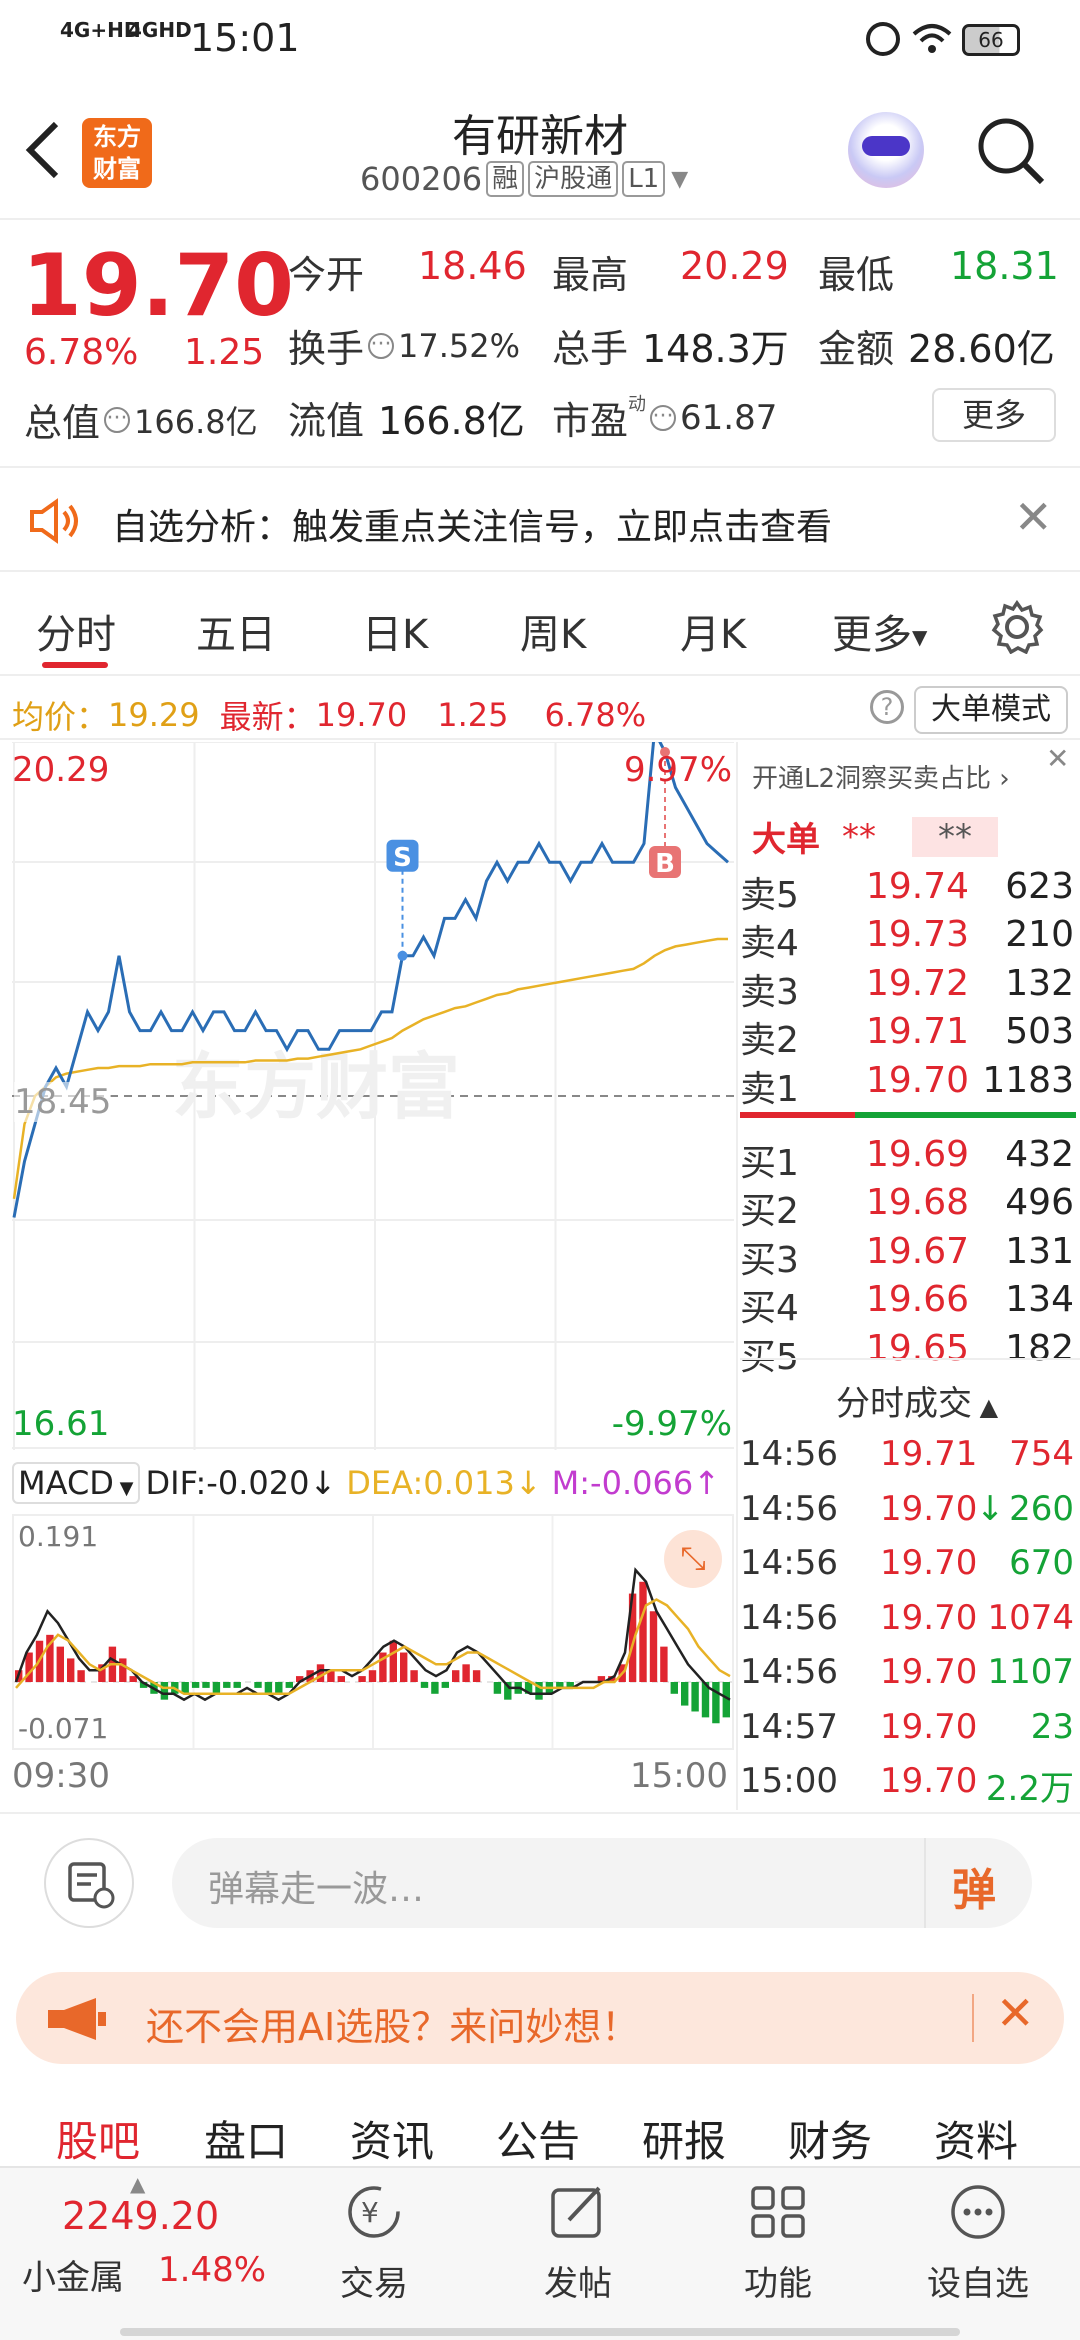 The image size is (1080, 2340). What do you see at coordinates (540, 136) in the screenshot?
I see `stock-name: 有研新材` at bounding box center [540, 136].